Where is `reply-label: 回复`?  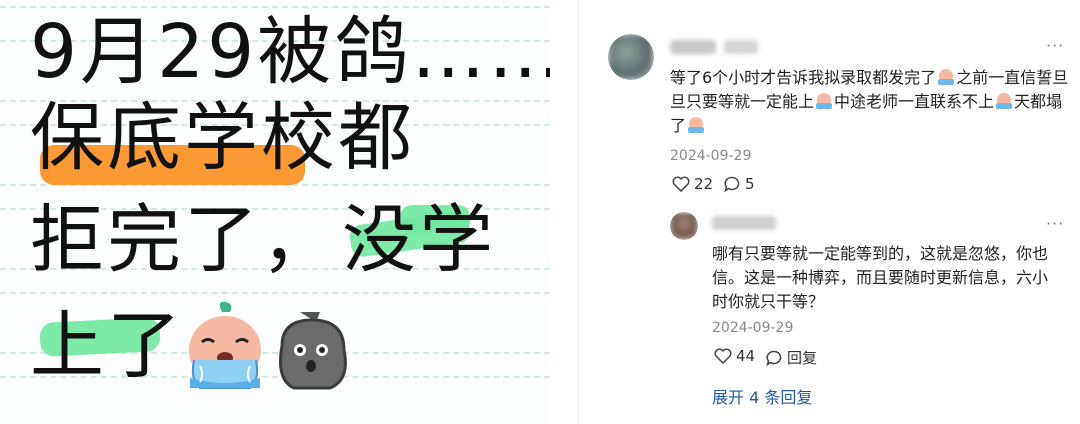 reply-label: 回复 is located at coordinates (802, 358).